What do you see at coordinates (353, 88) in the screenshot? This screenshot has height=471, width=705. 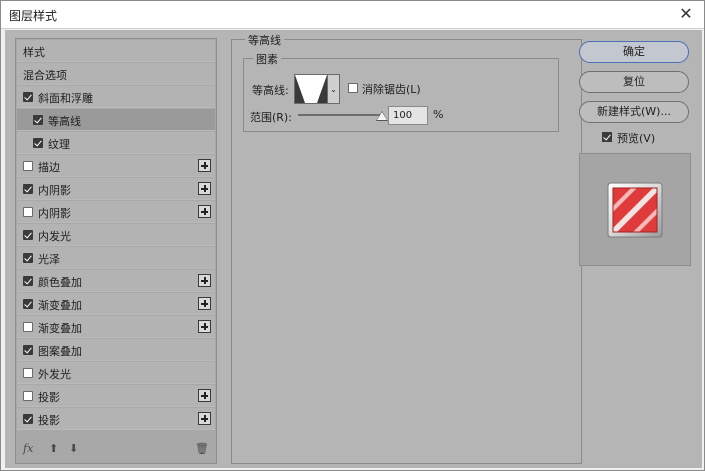 I see `anti-alias-checkbox` at bounding box center [353, 88].